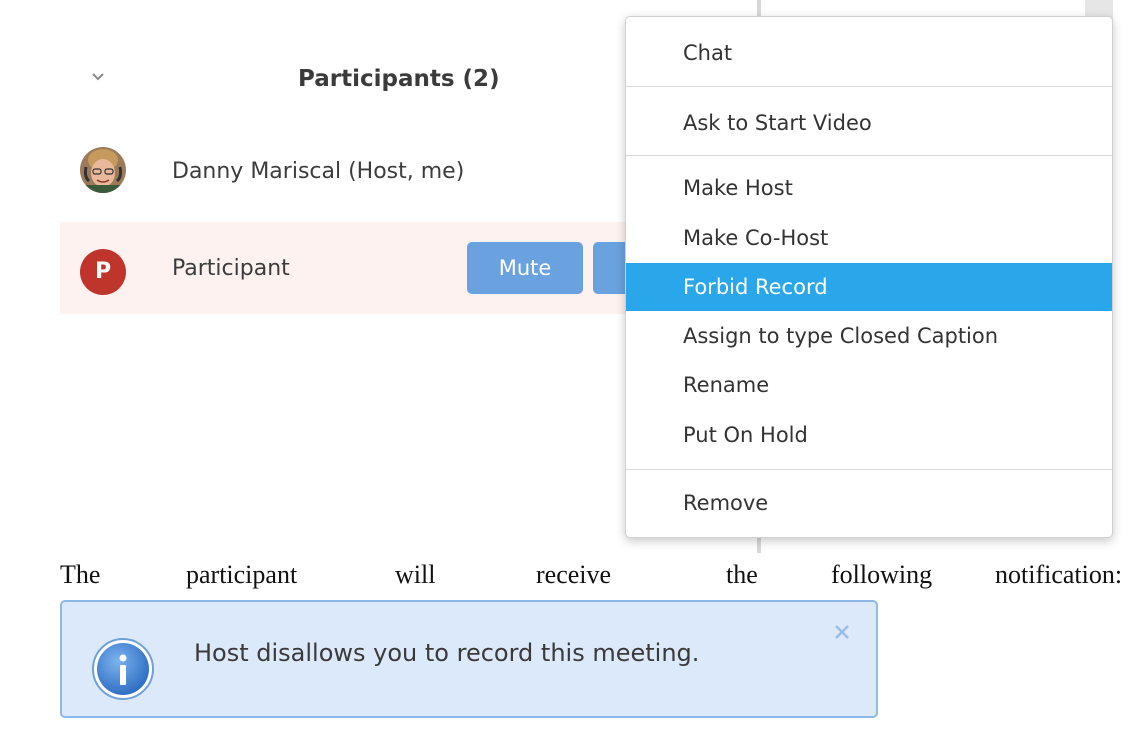 This screenshot has height=747, width=1147. I want to click on participant-name: Participant, so click(231, 268).